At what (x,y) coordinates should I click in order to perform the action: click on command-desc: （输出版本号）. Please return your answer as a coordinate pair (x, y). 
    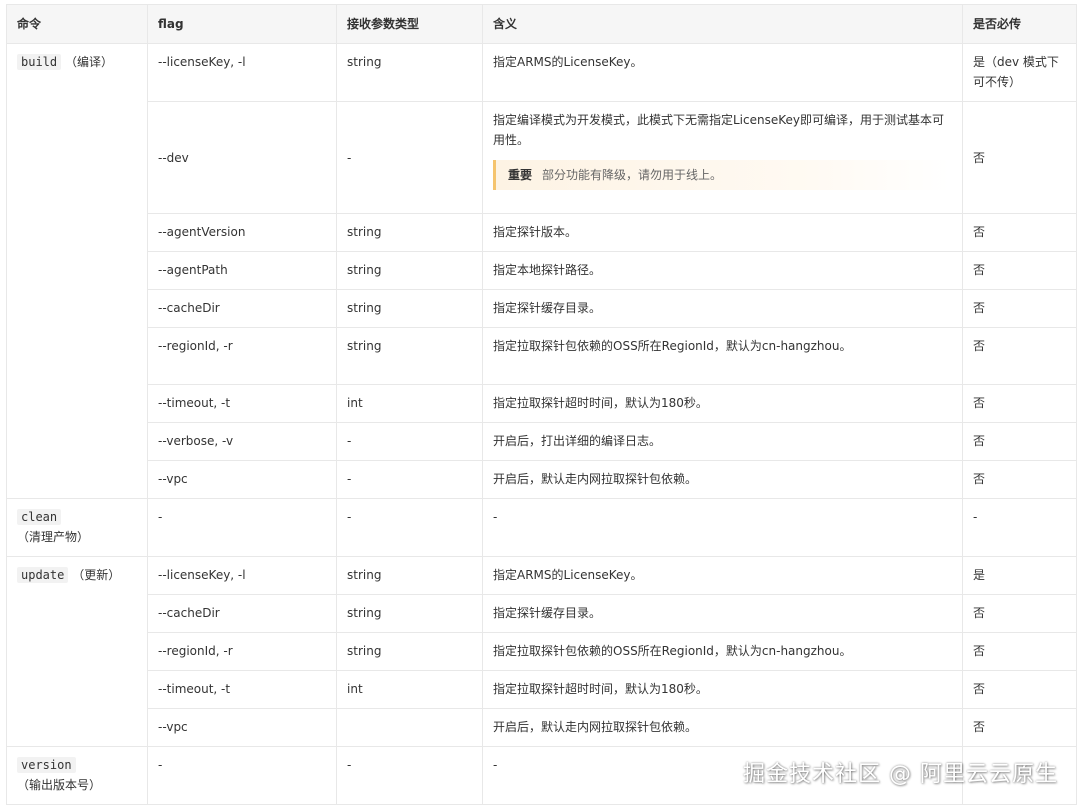
    Looking at the image, I should click on (59, 785).